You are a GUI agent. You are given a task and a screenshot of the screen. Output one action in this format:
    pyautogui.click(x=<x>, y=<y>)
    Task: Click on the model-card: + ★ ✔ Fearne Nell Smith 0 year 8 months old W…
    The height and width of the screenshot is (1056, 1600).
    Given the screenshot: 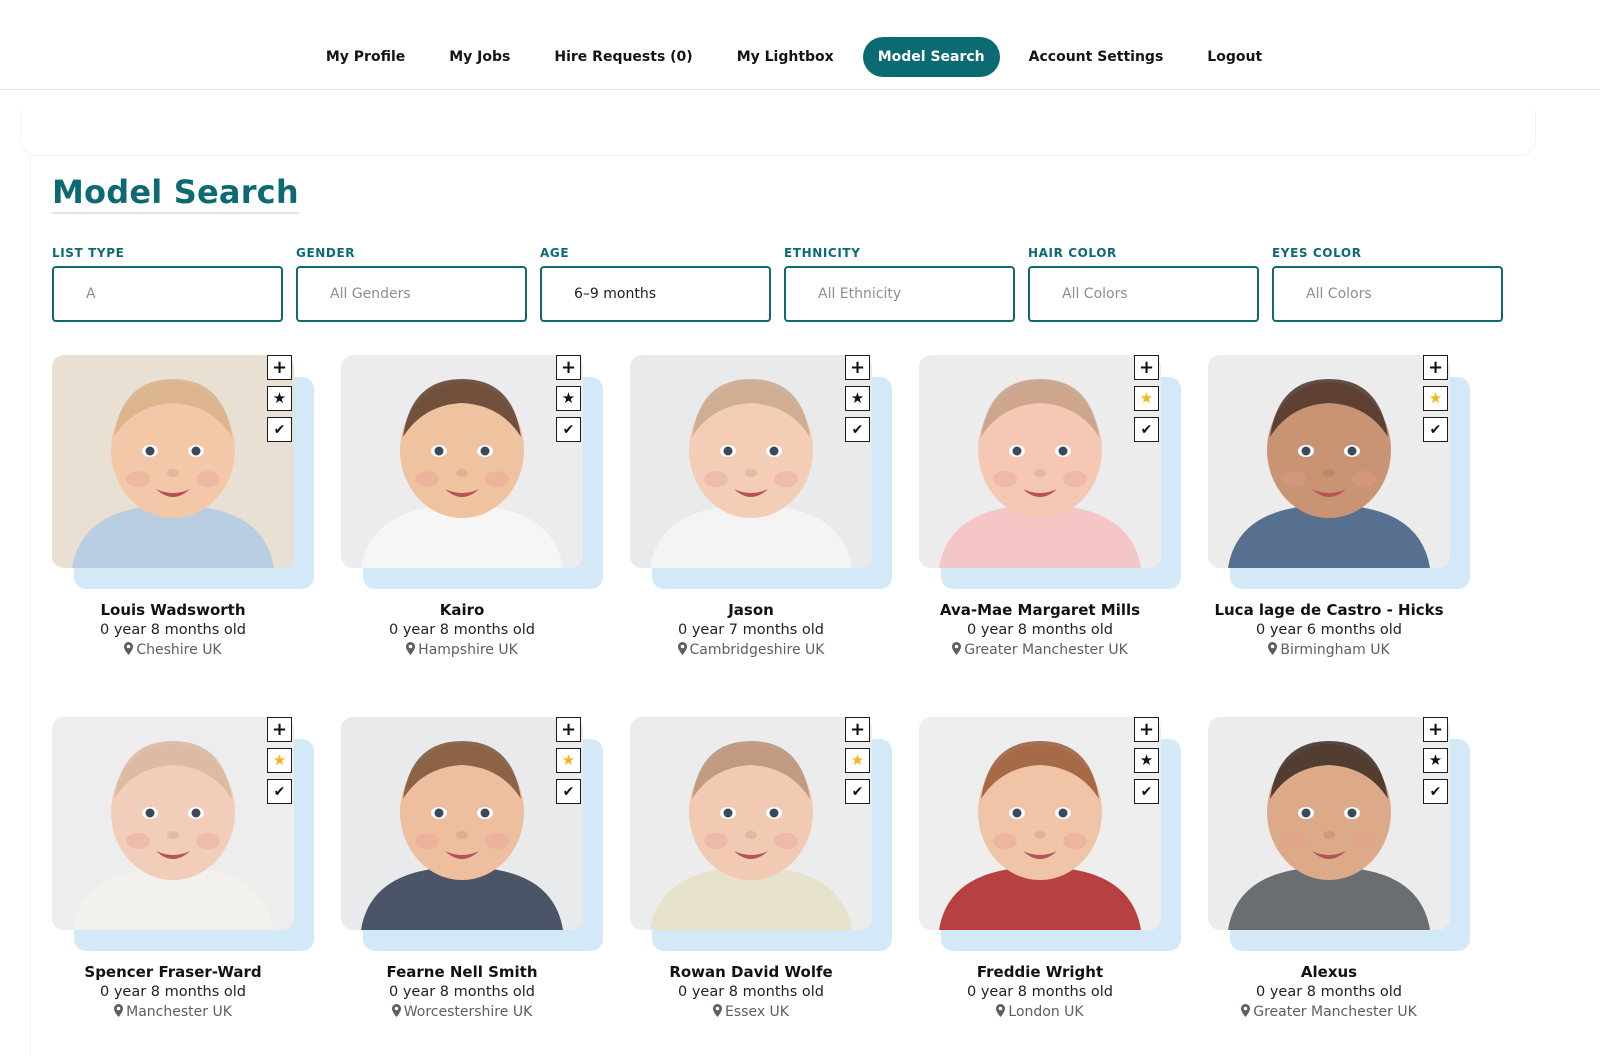 What is the action you would take?
    pyautogui.click(x=472, y=877)
    